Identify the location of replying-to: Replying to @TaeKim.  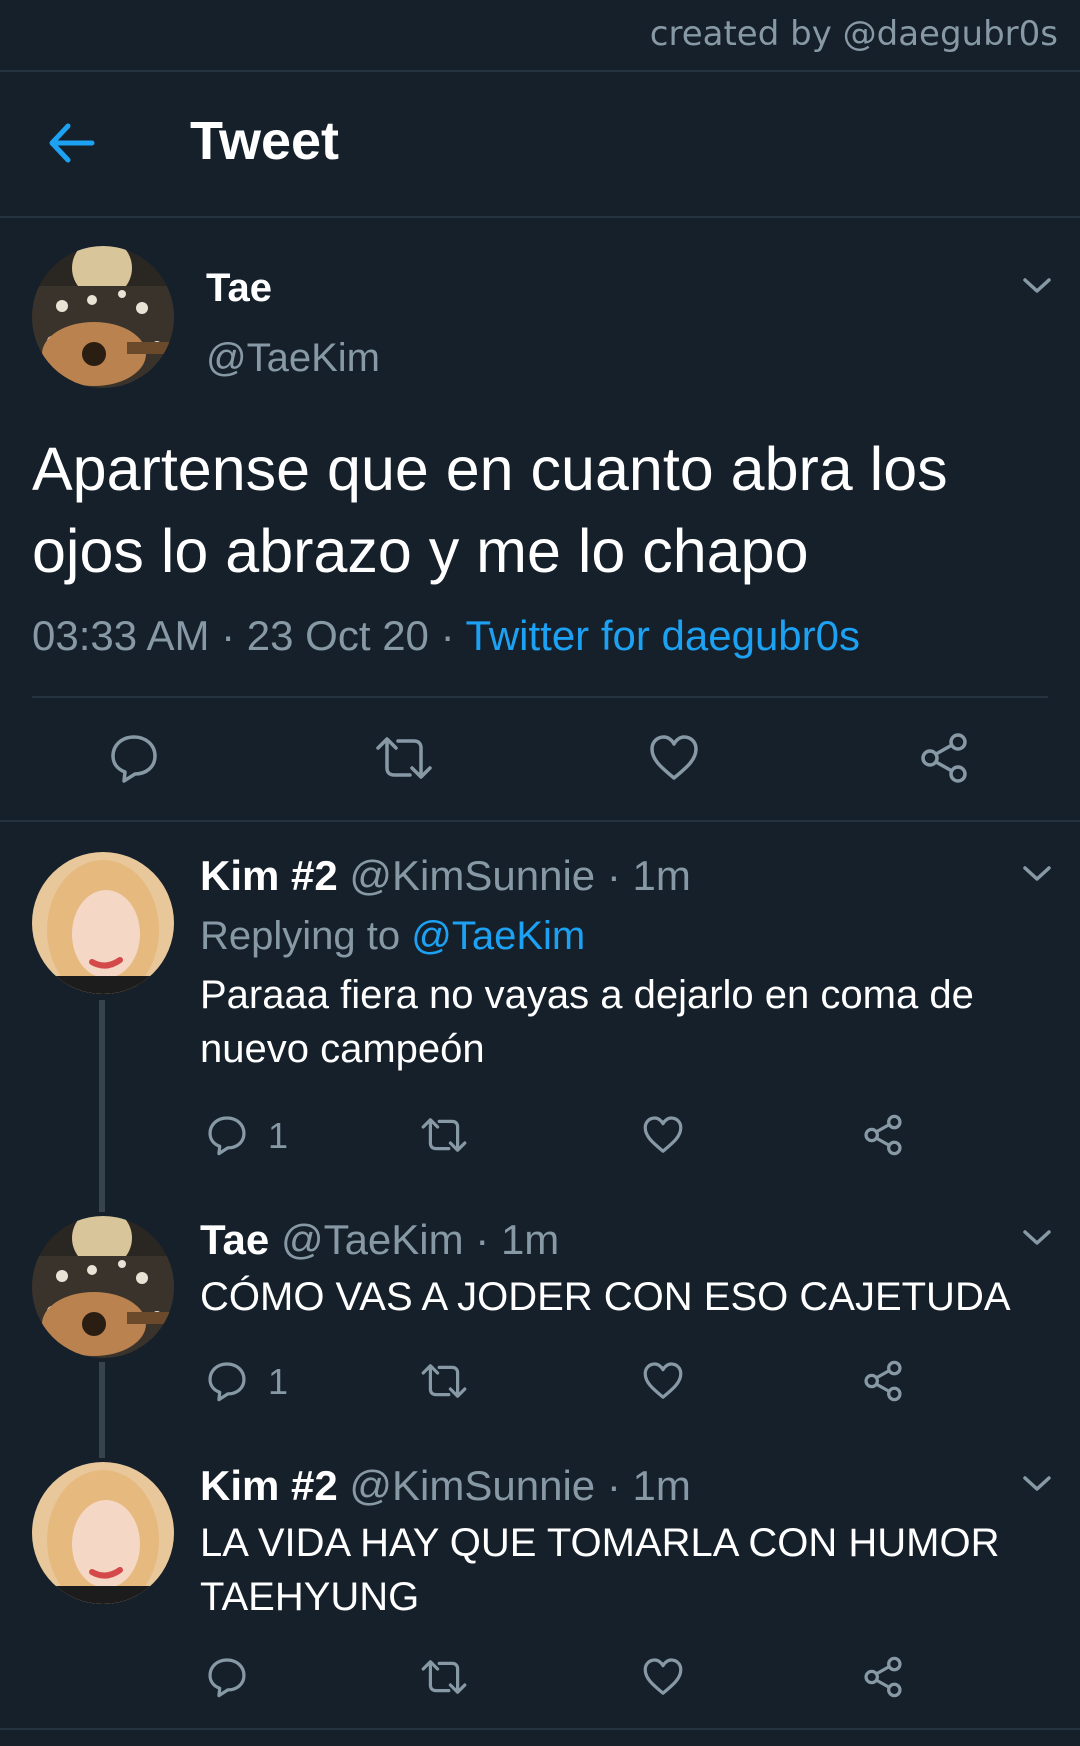
(392, 936).